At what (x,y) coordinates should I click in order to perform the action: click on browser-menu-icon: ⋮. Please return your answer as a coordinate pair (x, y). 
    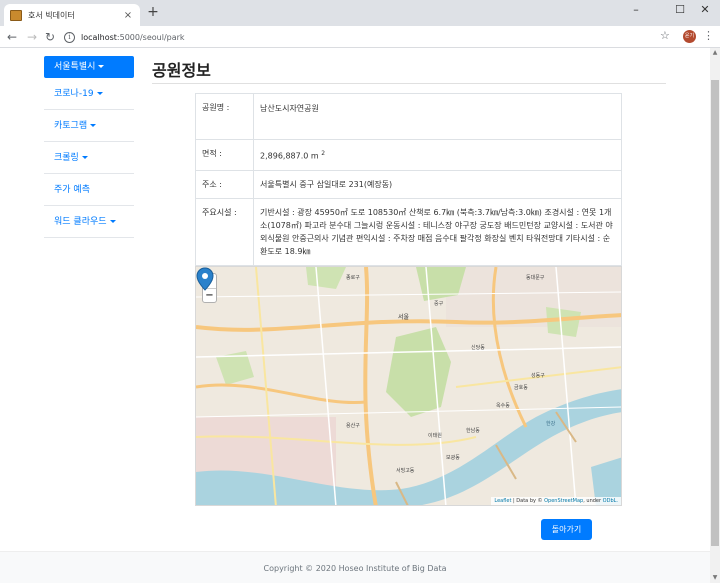
    Looking at the image, I should click on (708, 35).